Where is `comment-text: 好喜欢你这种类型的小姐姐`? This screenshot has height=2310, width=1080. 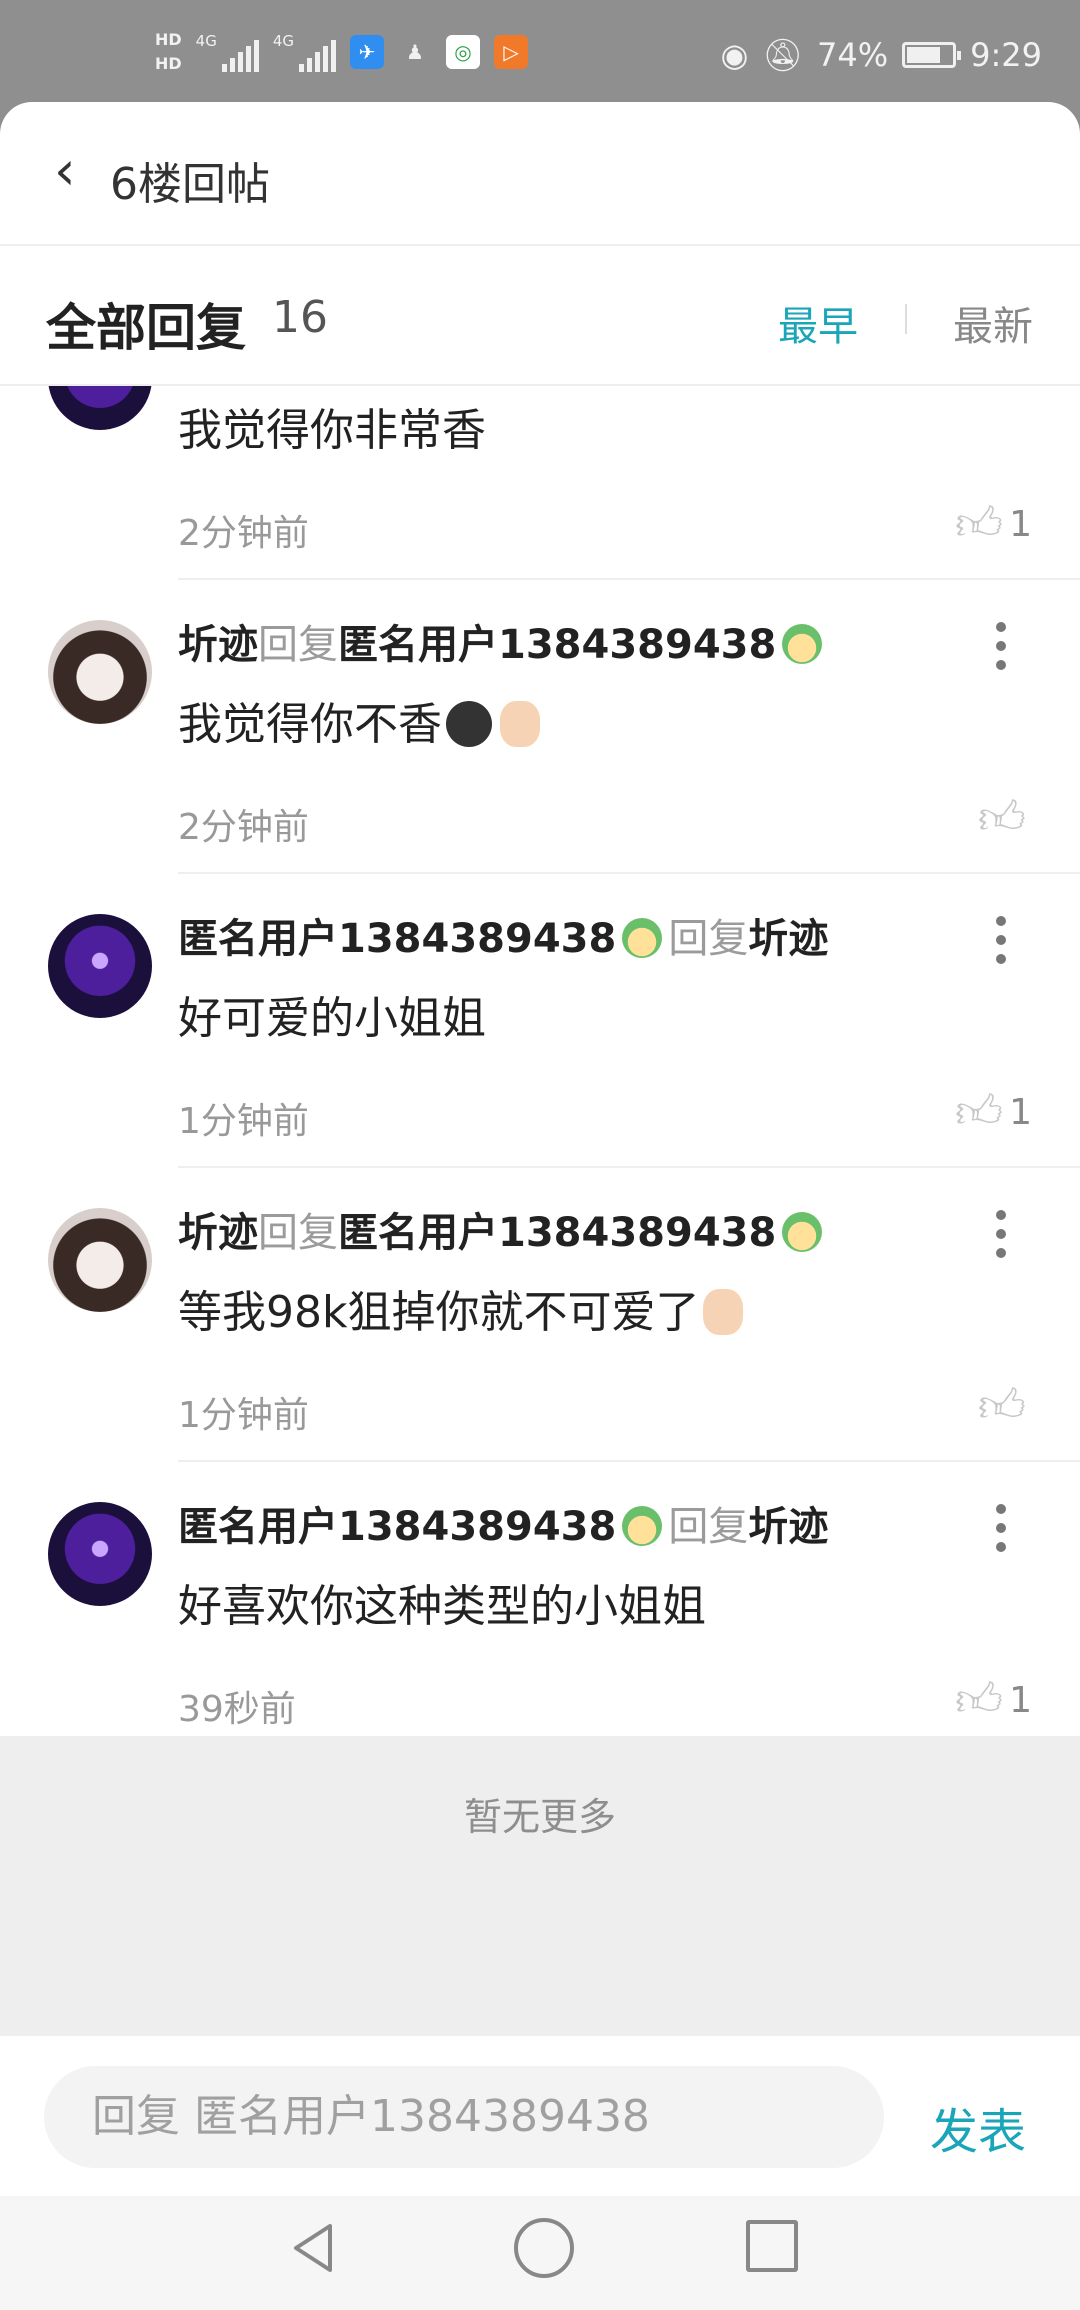
comment-text: 好喜欢你这种类型的小姐姐 is located at coordinates (442, 1606).